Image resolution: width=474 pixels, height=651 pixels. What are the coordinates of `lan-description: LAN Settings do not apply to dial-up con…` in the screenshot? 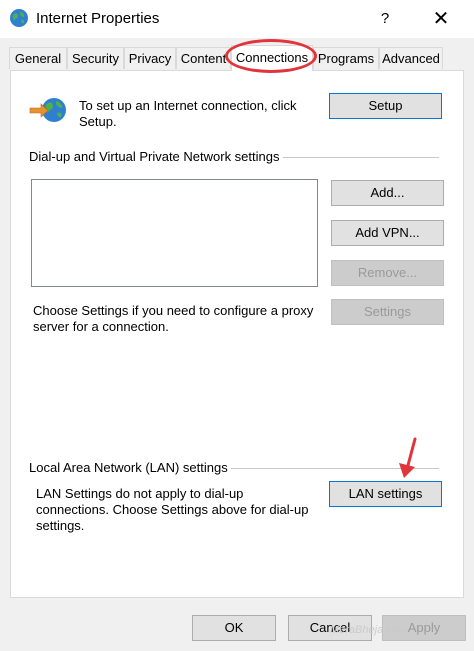 It's located at (172, 509).